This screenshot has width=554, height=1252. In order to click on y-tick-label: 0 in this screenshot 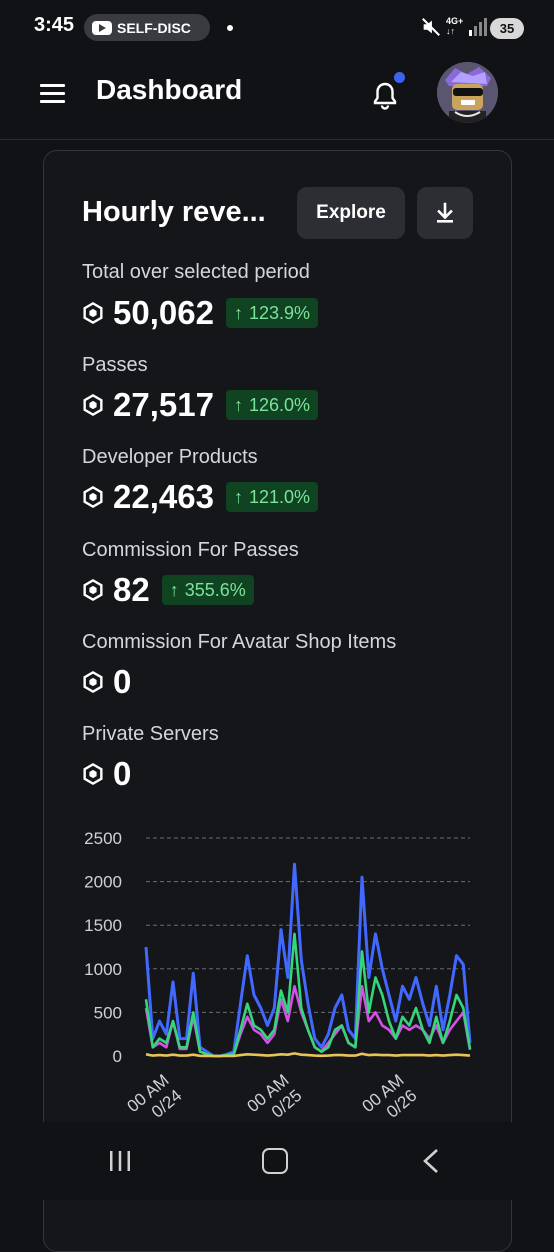, I will do `click(117, 1056)`.